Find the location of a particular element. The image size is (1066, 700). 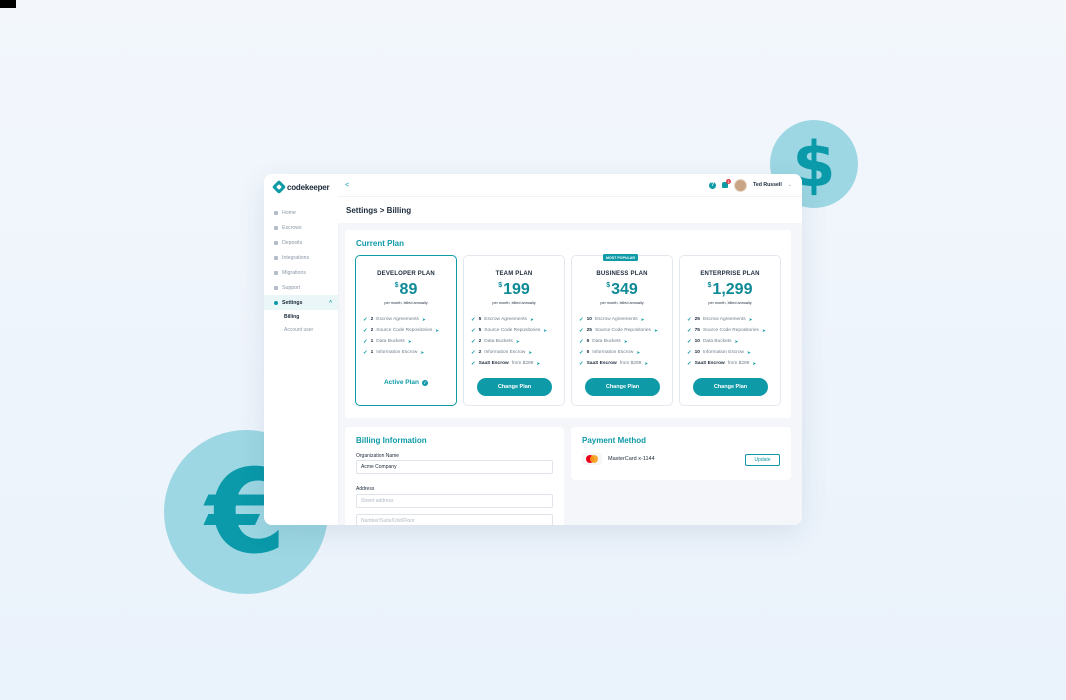

card-description: MasterCard x-1144 is located at coordinates (631, 459).